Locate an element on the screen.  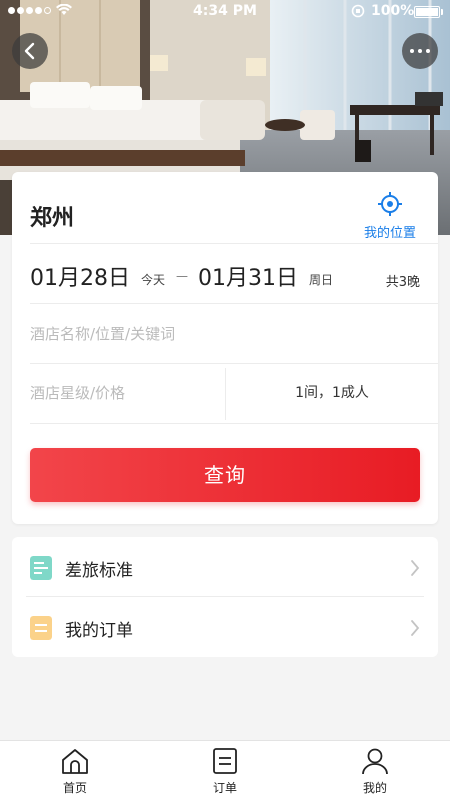
home-icon is located at coordinates (75, 761).